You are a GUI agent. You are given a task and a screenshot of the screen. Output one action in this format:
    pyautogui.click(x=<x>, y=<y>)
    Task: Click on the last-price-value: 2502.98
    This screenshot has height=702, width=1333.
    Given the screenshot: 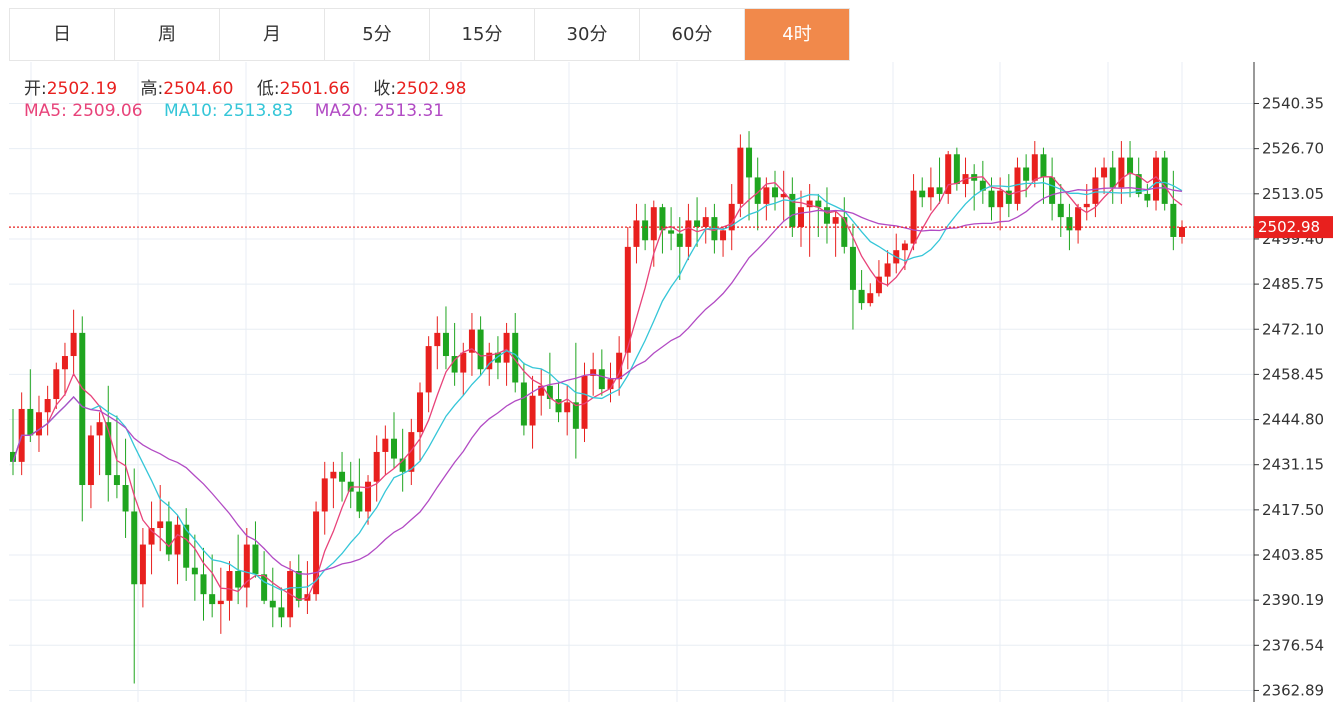 What is the action you would take?
    pyautogui.click(x=1289, y=227)
    